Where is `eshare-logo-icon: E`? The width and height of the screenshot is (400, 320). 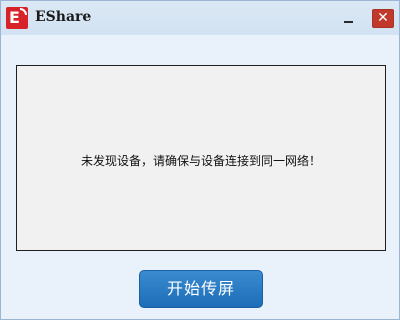
eshare-logo-icon: E is located at coordinates (17, 18).